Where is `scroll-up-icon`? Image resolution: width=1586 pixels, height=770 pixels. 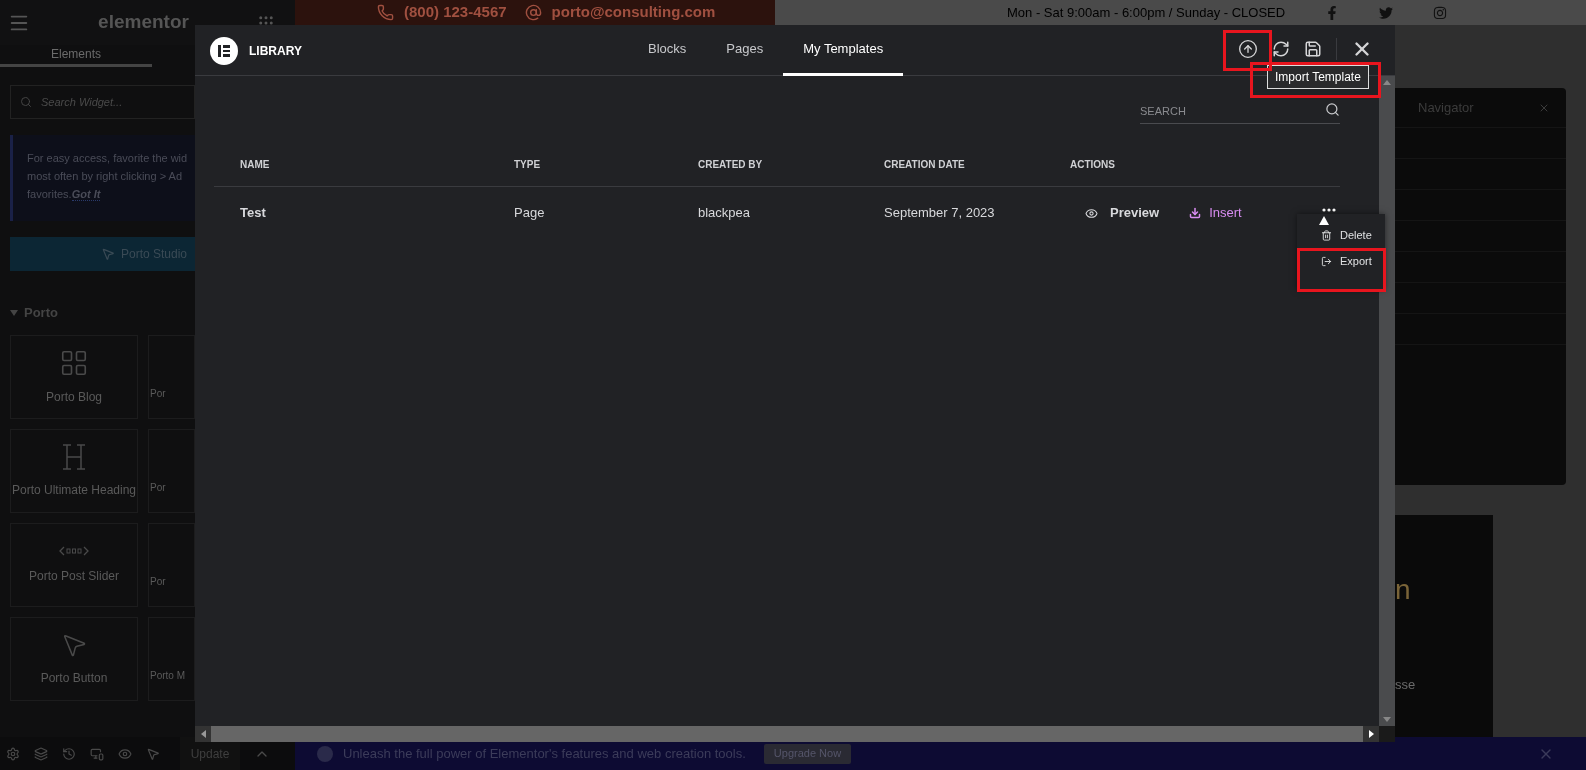
scroll-up-icon is located at coordinates (1387, 82).